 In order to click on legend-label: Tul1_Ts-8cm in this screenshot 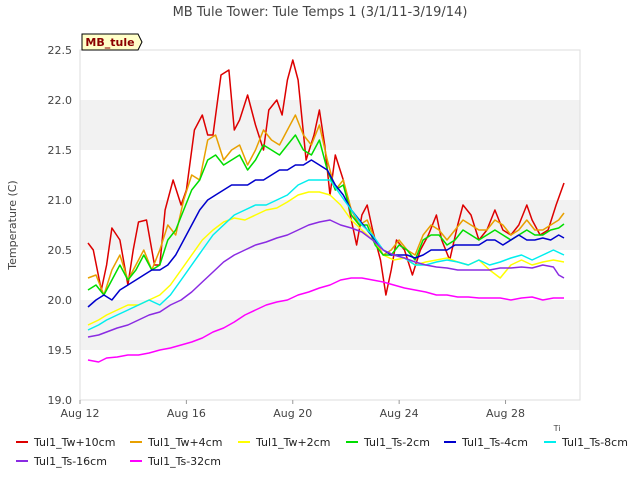, I will do `click(594, 442)`.